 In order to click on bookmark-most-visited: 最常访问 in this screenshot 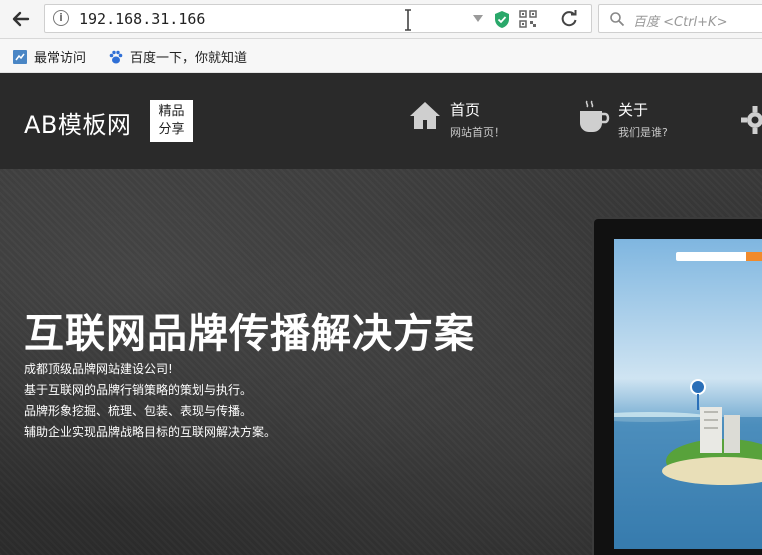, I will do `click(49, 56)`.